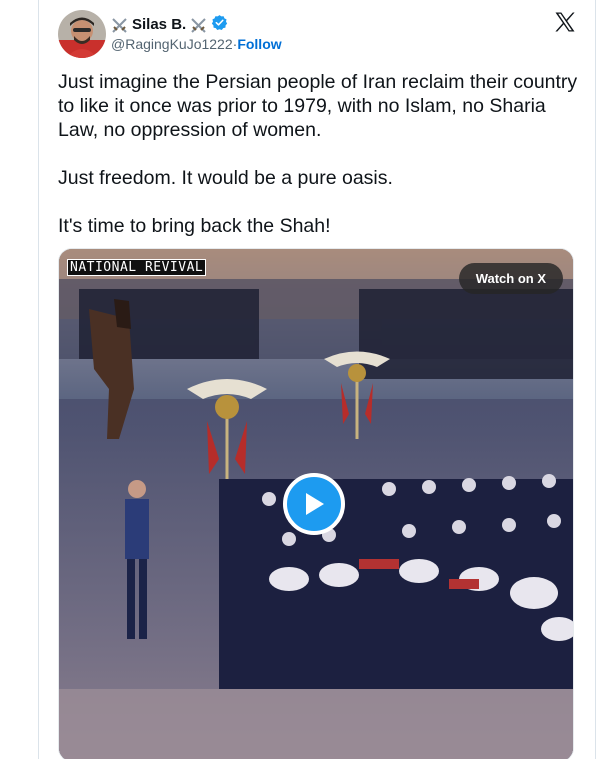  I want to click on author-name: Silas B., so click(159, 25).